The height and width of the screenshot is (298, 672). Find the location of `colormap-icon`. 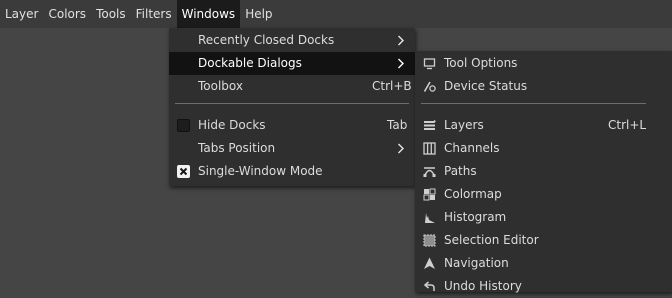

colormap-icon is located at coordinates (429, 194).